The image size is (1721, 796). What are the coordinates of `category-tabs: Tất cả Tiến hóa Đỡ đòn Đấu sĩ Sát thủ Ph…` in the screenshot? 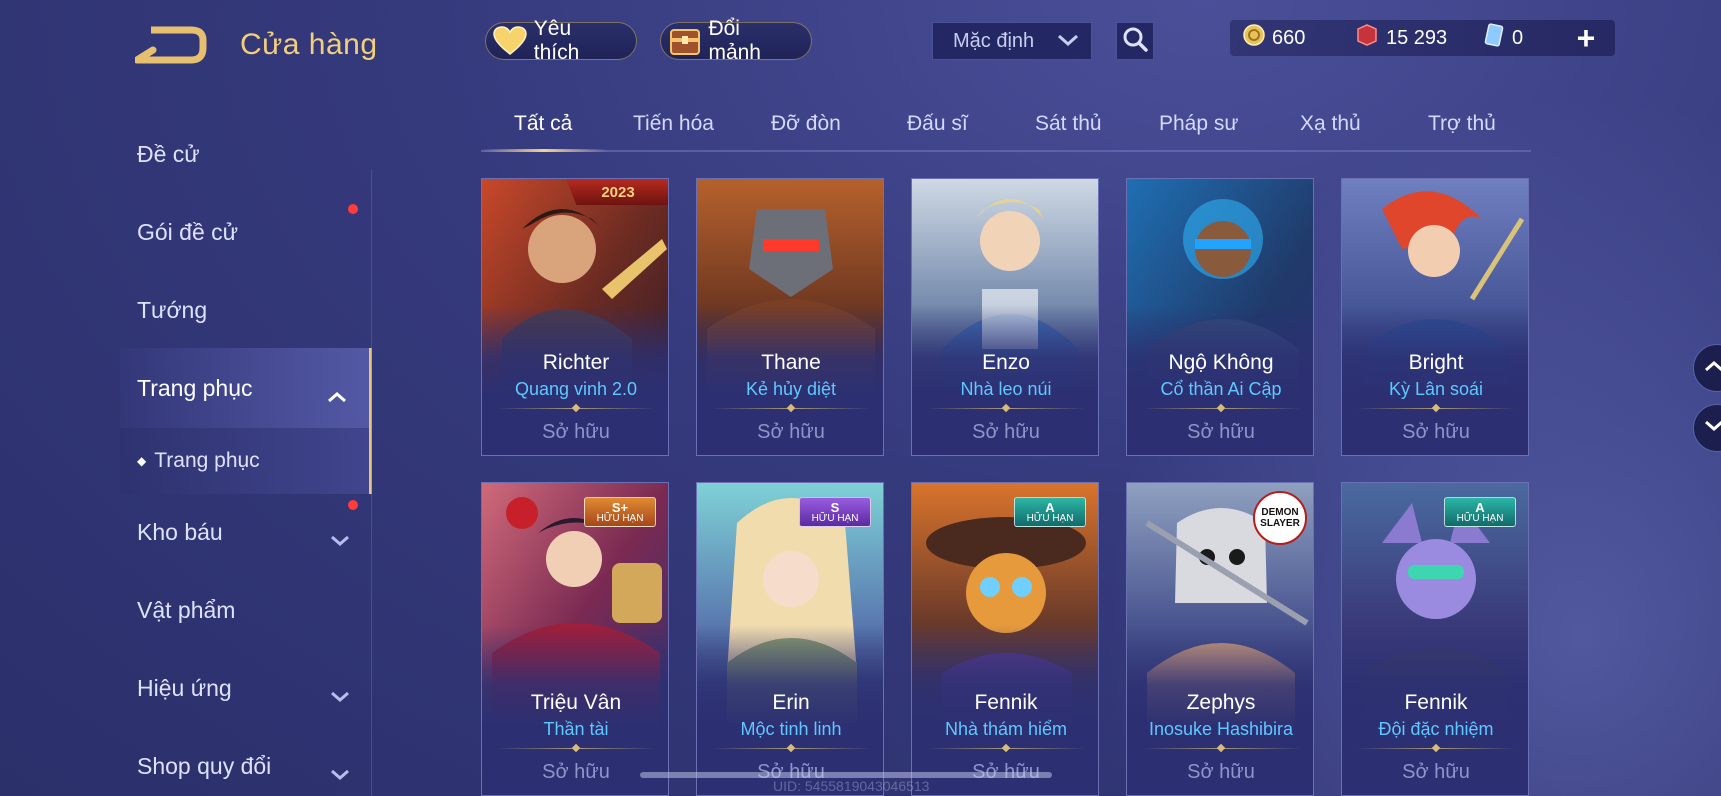 It's located at (1006, 126).